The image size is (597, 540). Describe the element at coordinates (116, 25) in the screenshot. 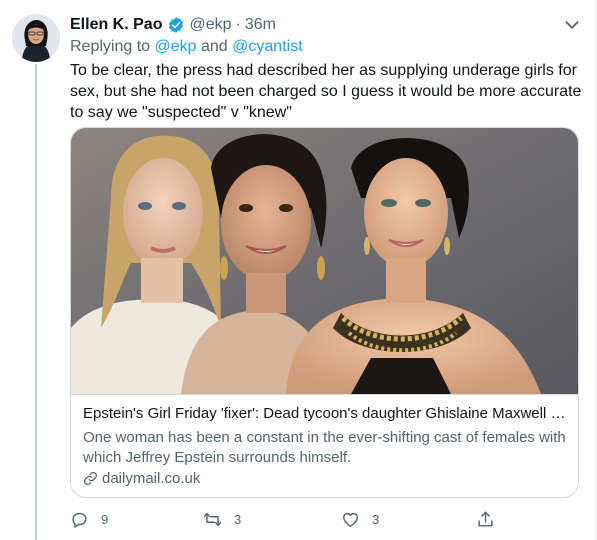

I see `author-name: Ellen K. Pao` at that location.